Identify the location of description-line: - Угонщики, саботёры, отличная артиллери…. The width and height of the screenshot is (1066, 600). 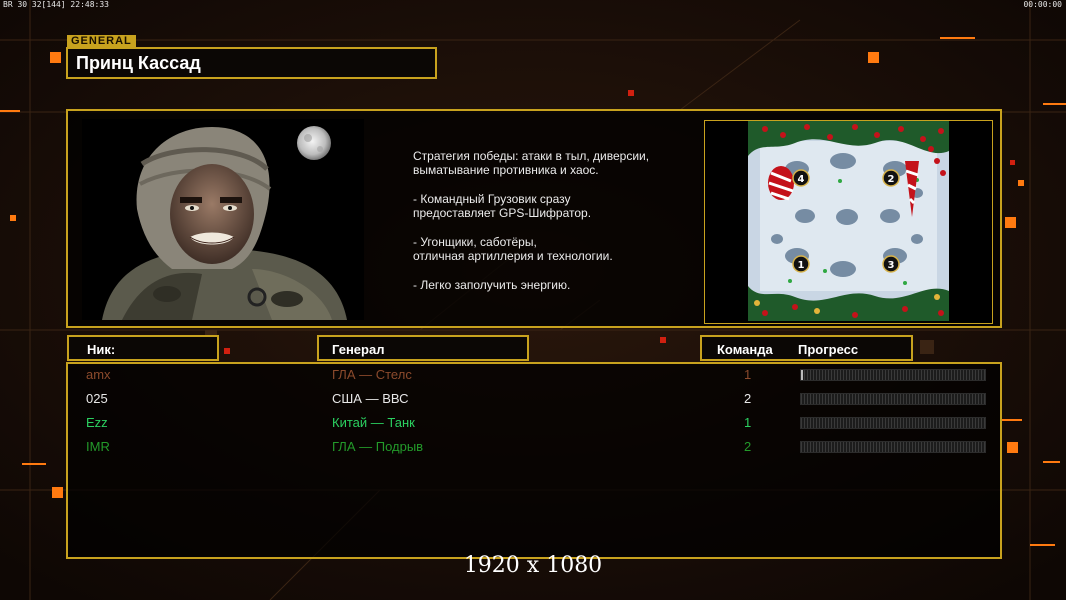
(513, 249).